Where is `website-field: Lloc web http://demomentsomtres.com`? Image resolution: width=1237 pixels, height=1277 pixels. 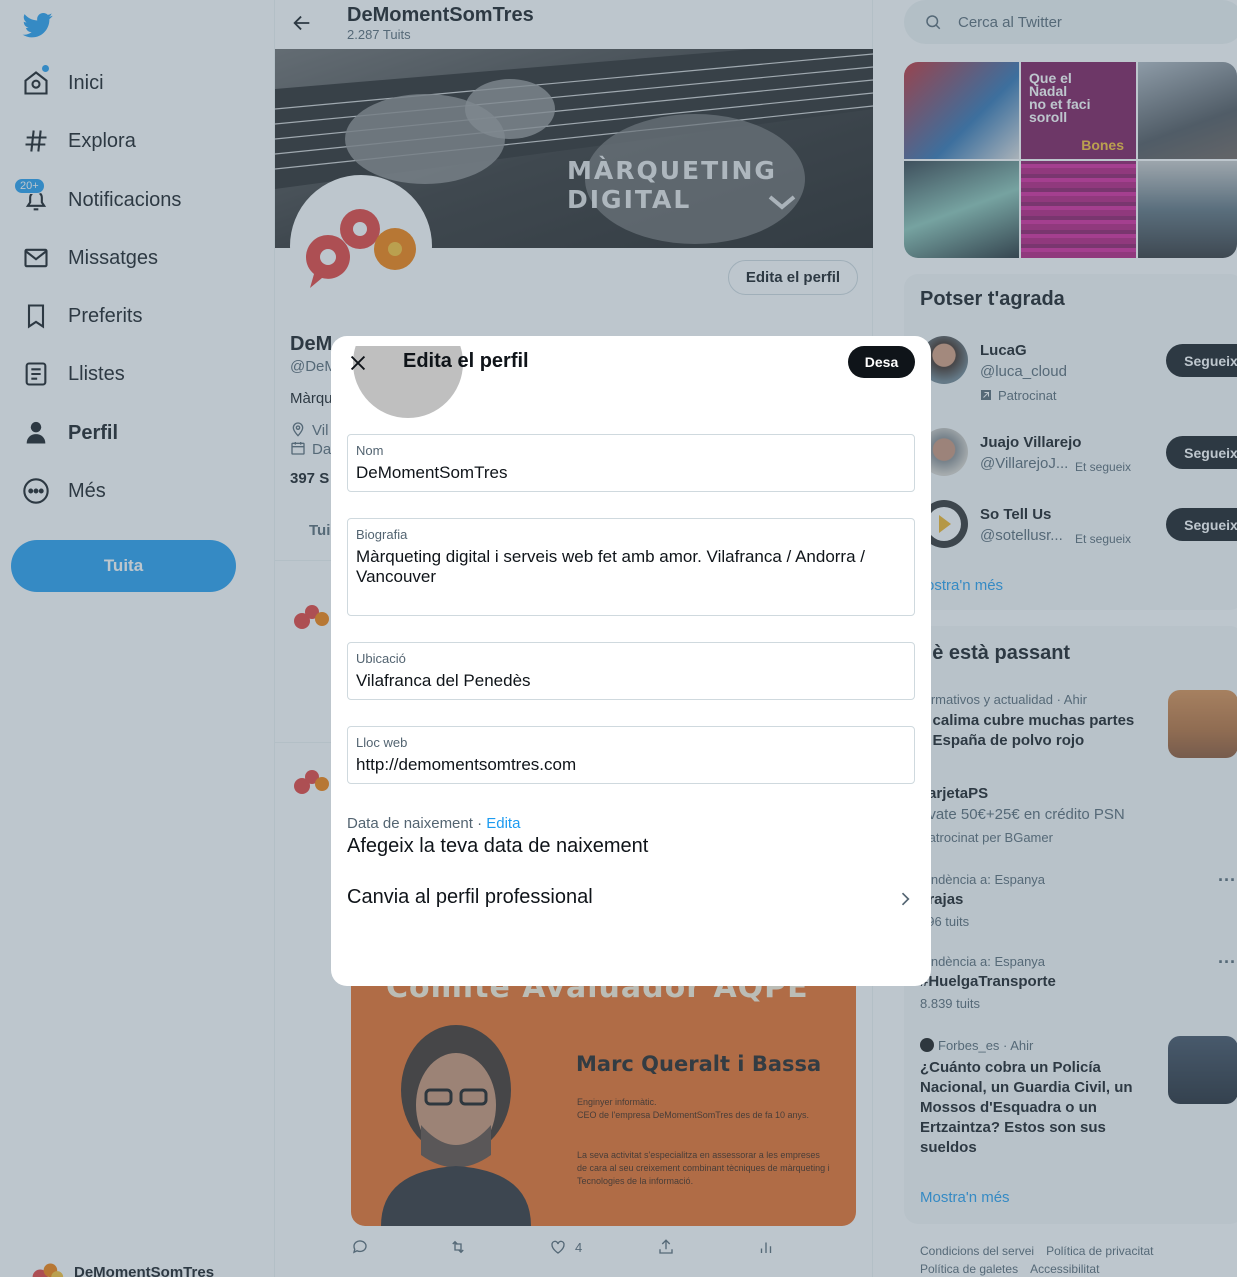 website-field: Lloc web http://demomentsomtres.com is located at coordinates (631, 755).